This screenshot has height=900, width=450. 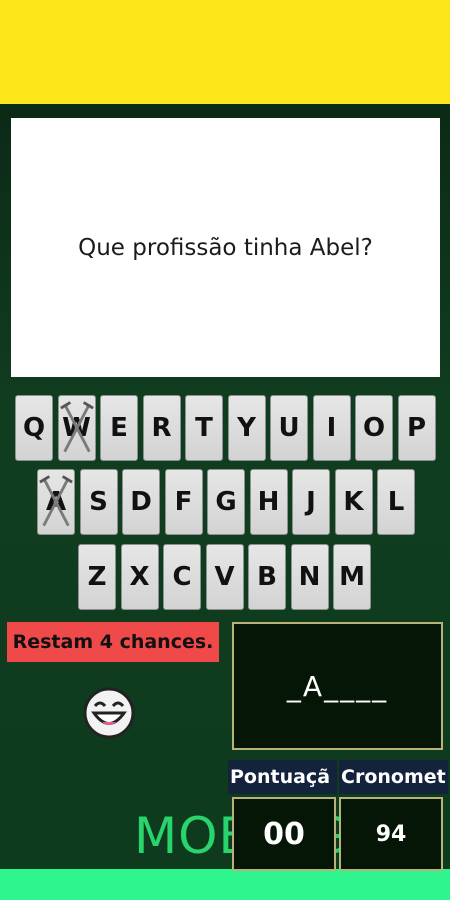 I want to click on key-label: B, so click(x=267, y=577).